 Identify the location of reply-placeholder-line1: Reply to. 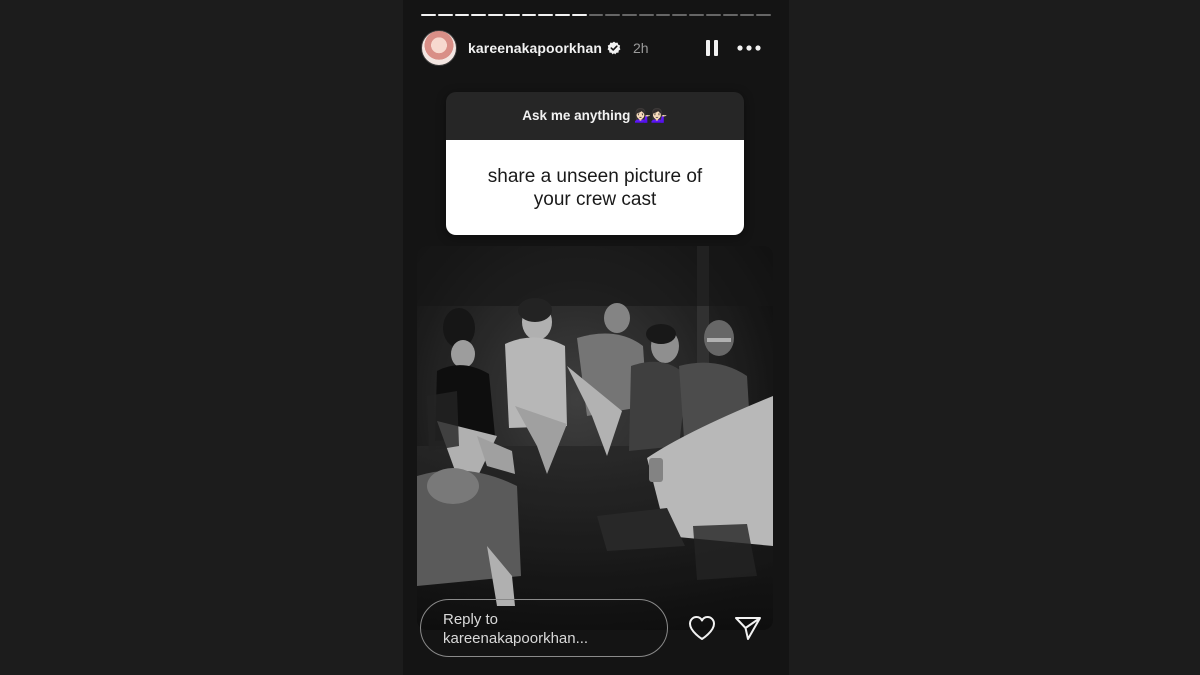
(471, 619).